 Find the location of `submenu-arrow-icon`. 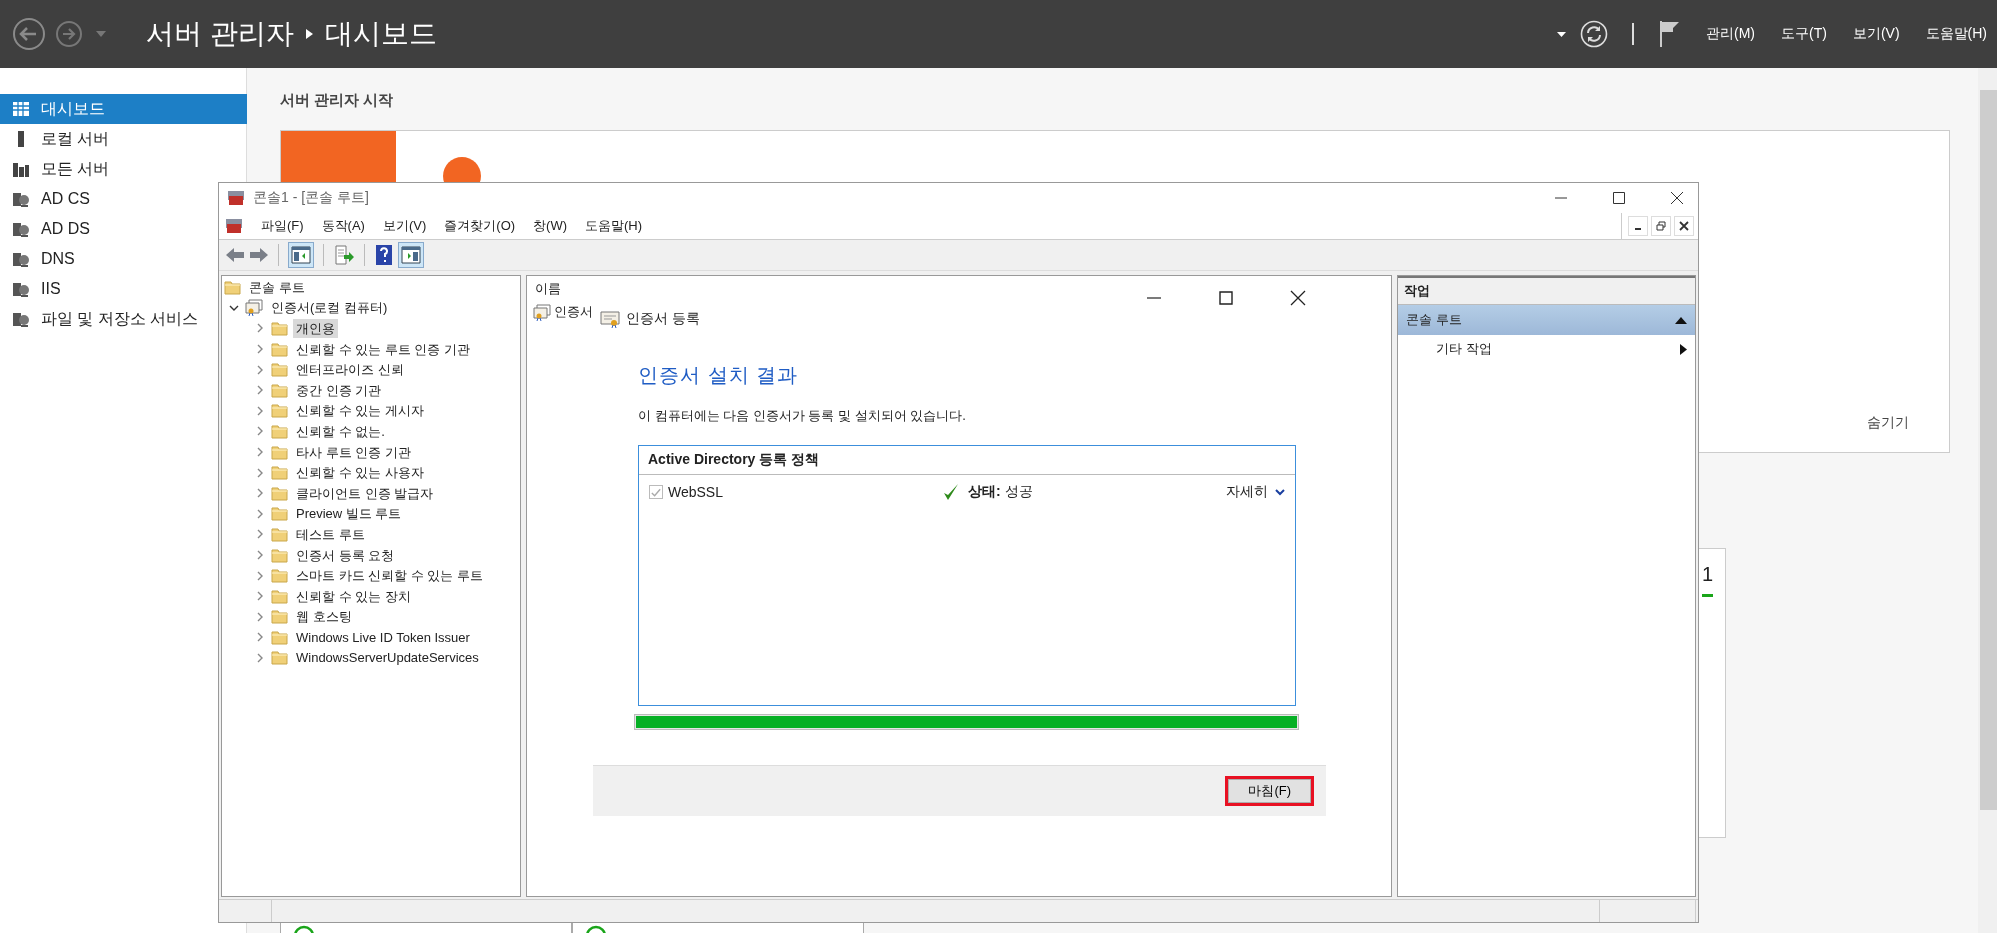

submenu-arrow-icon is located at coordinates (1683, 349).